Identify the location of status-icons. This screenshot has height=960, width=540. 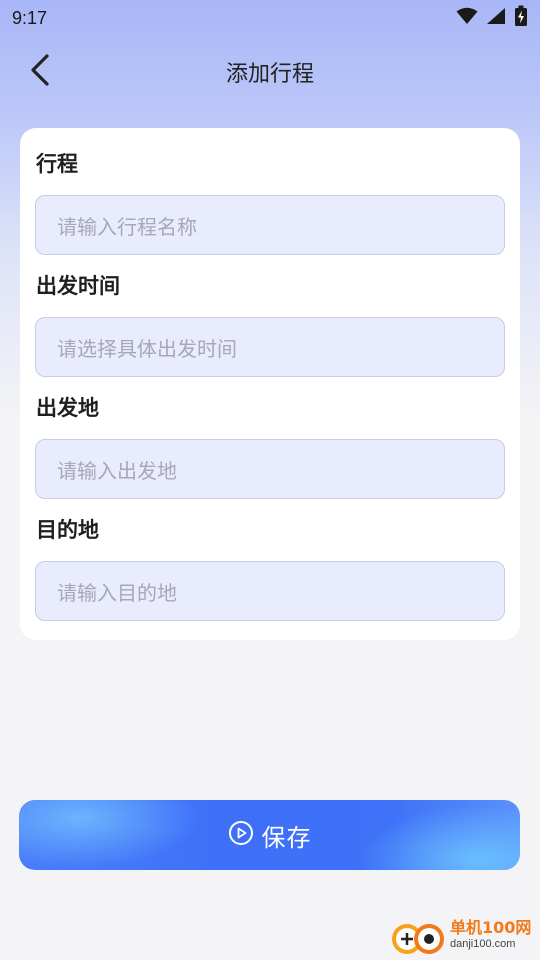
(492, 18).